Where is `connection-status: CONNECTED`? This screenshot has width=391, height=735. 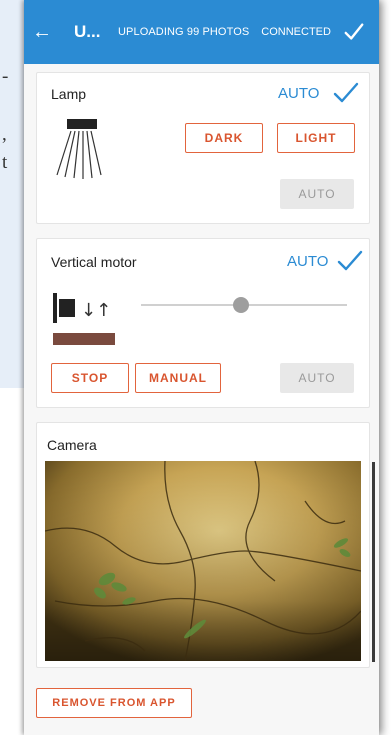
connection-status: CONNECTED is located at coordinates (296, 32).